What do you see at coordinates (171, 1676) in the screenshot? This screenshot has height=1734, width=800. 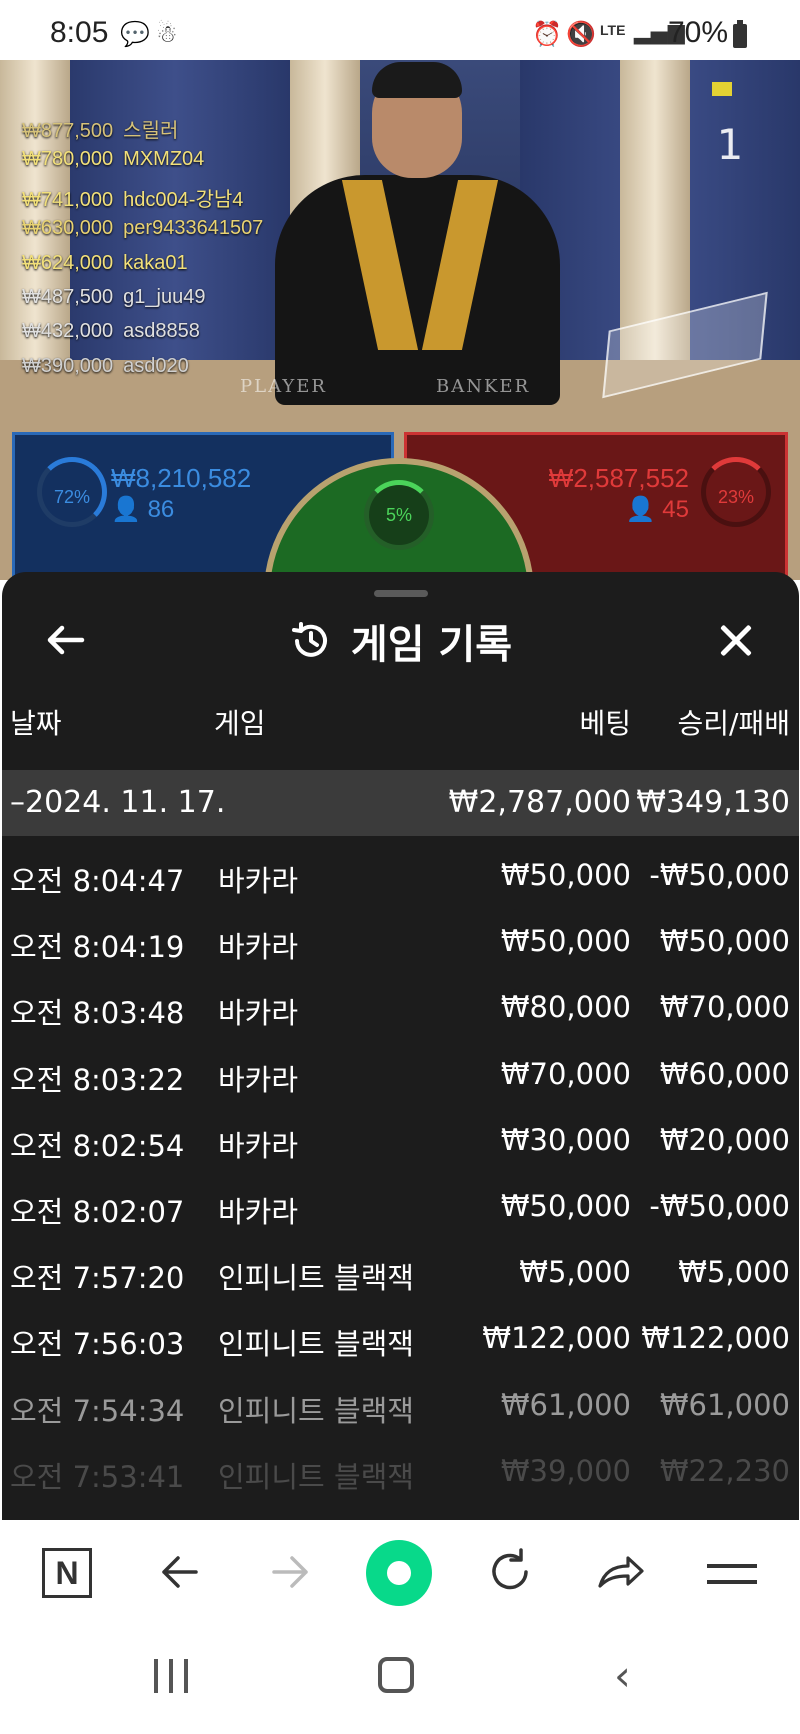 I see `recent-apps-icon` at bounding box center [171, 1676].